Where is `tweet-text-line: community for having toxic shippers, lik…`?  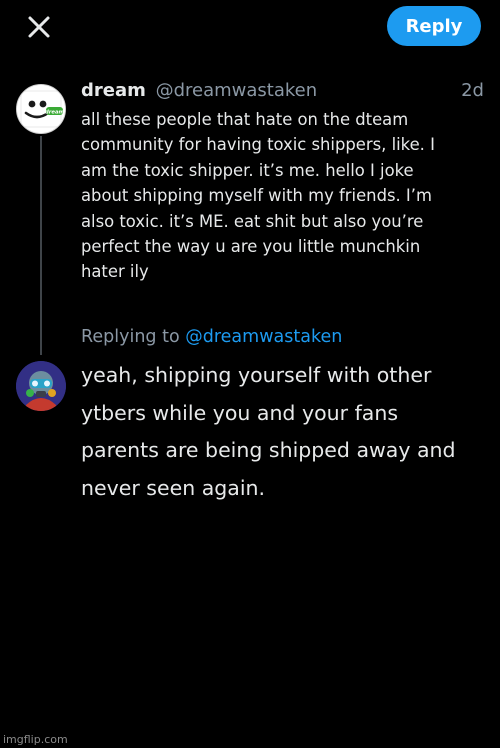
tweet-text-line: community for having toxic shippers, lik… is located at coordinates (258, 145).